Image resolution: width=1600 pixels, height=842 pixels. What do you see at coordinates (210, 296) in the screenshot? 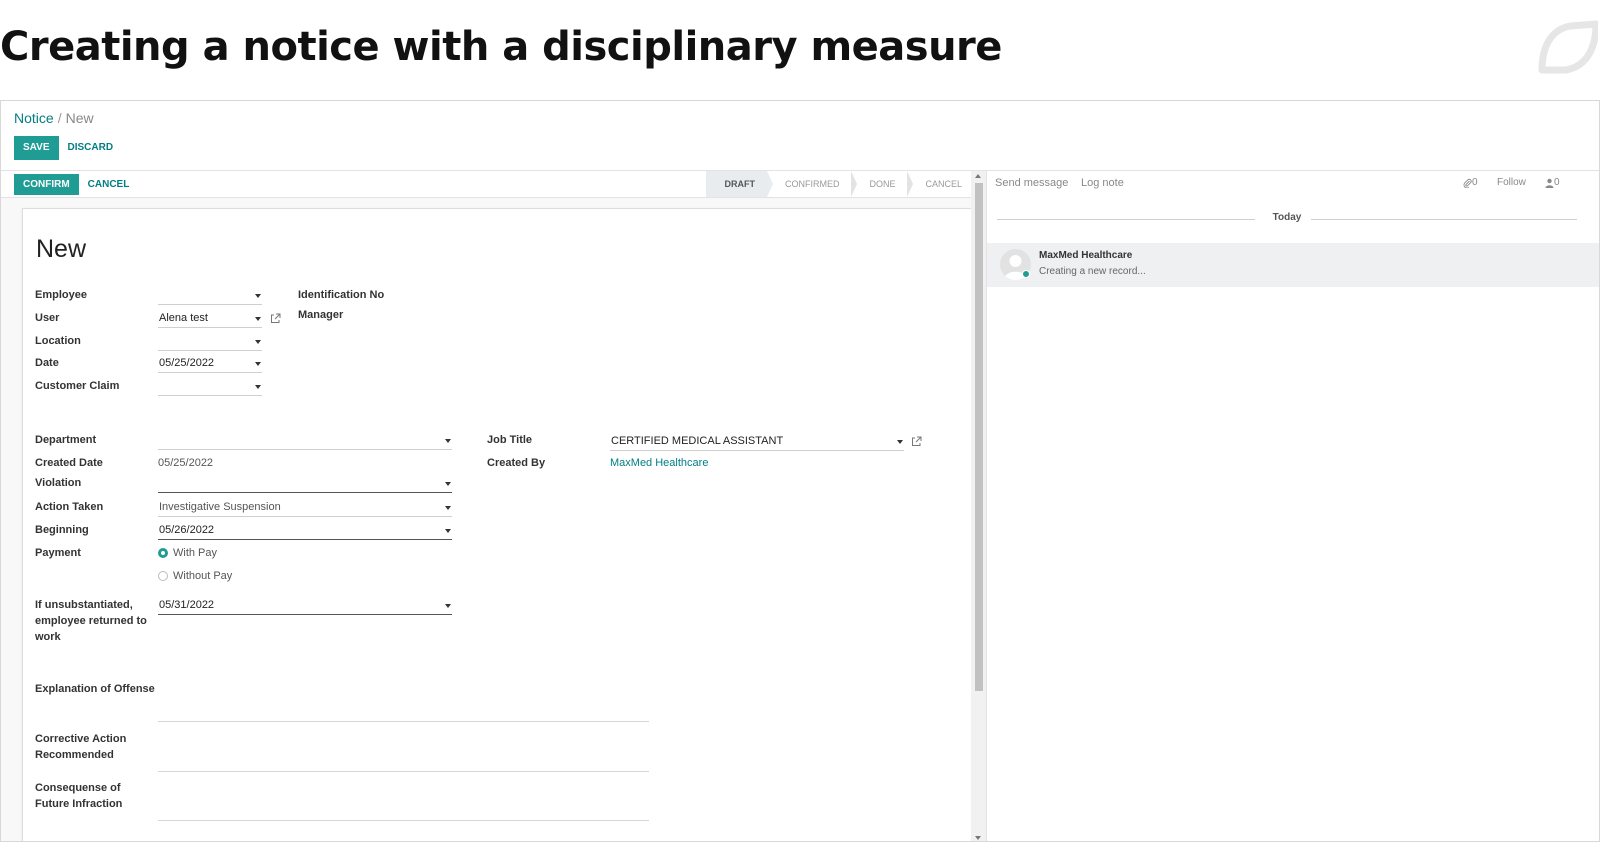
I see `employee-field` at bounding box center [210, 296].